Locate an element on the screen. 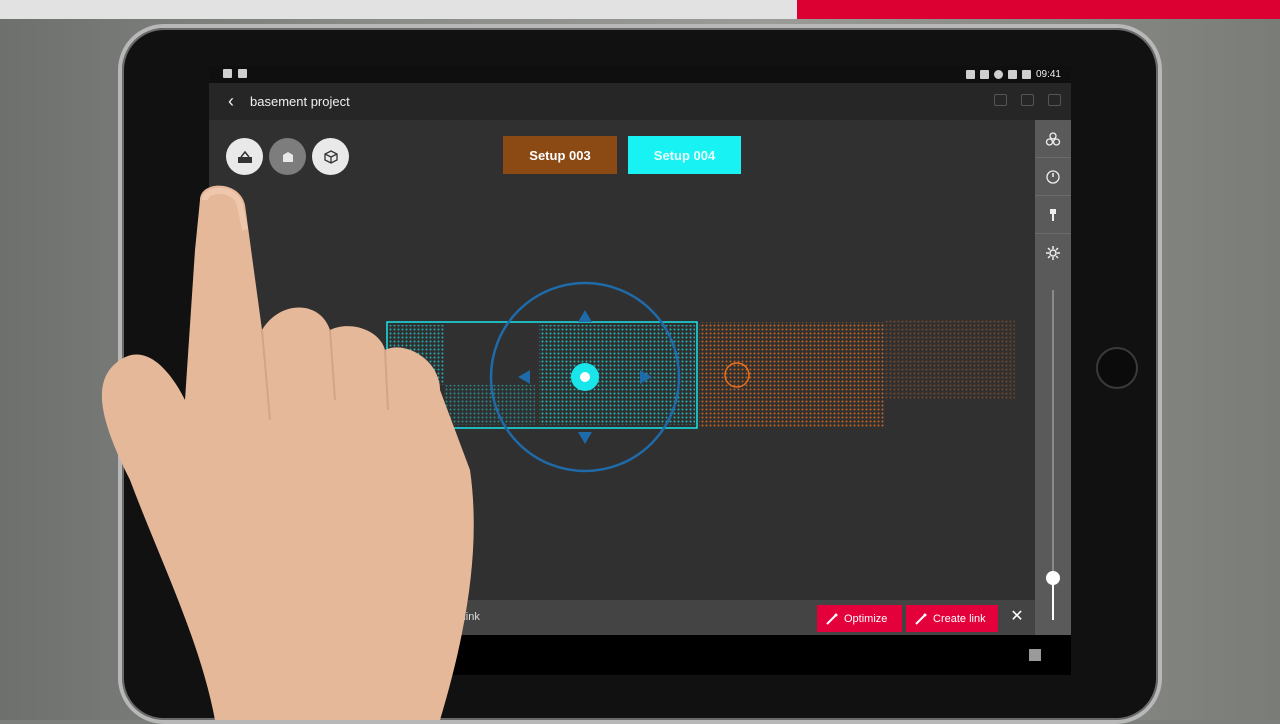 This screenshot has height=724, width=1280. bluetooth-icon is located at coordinates (984, 74).